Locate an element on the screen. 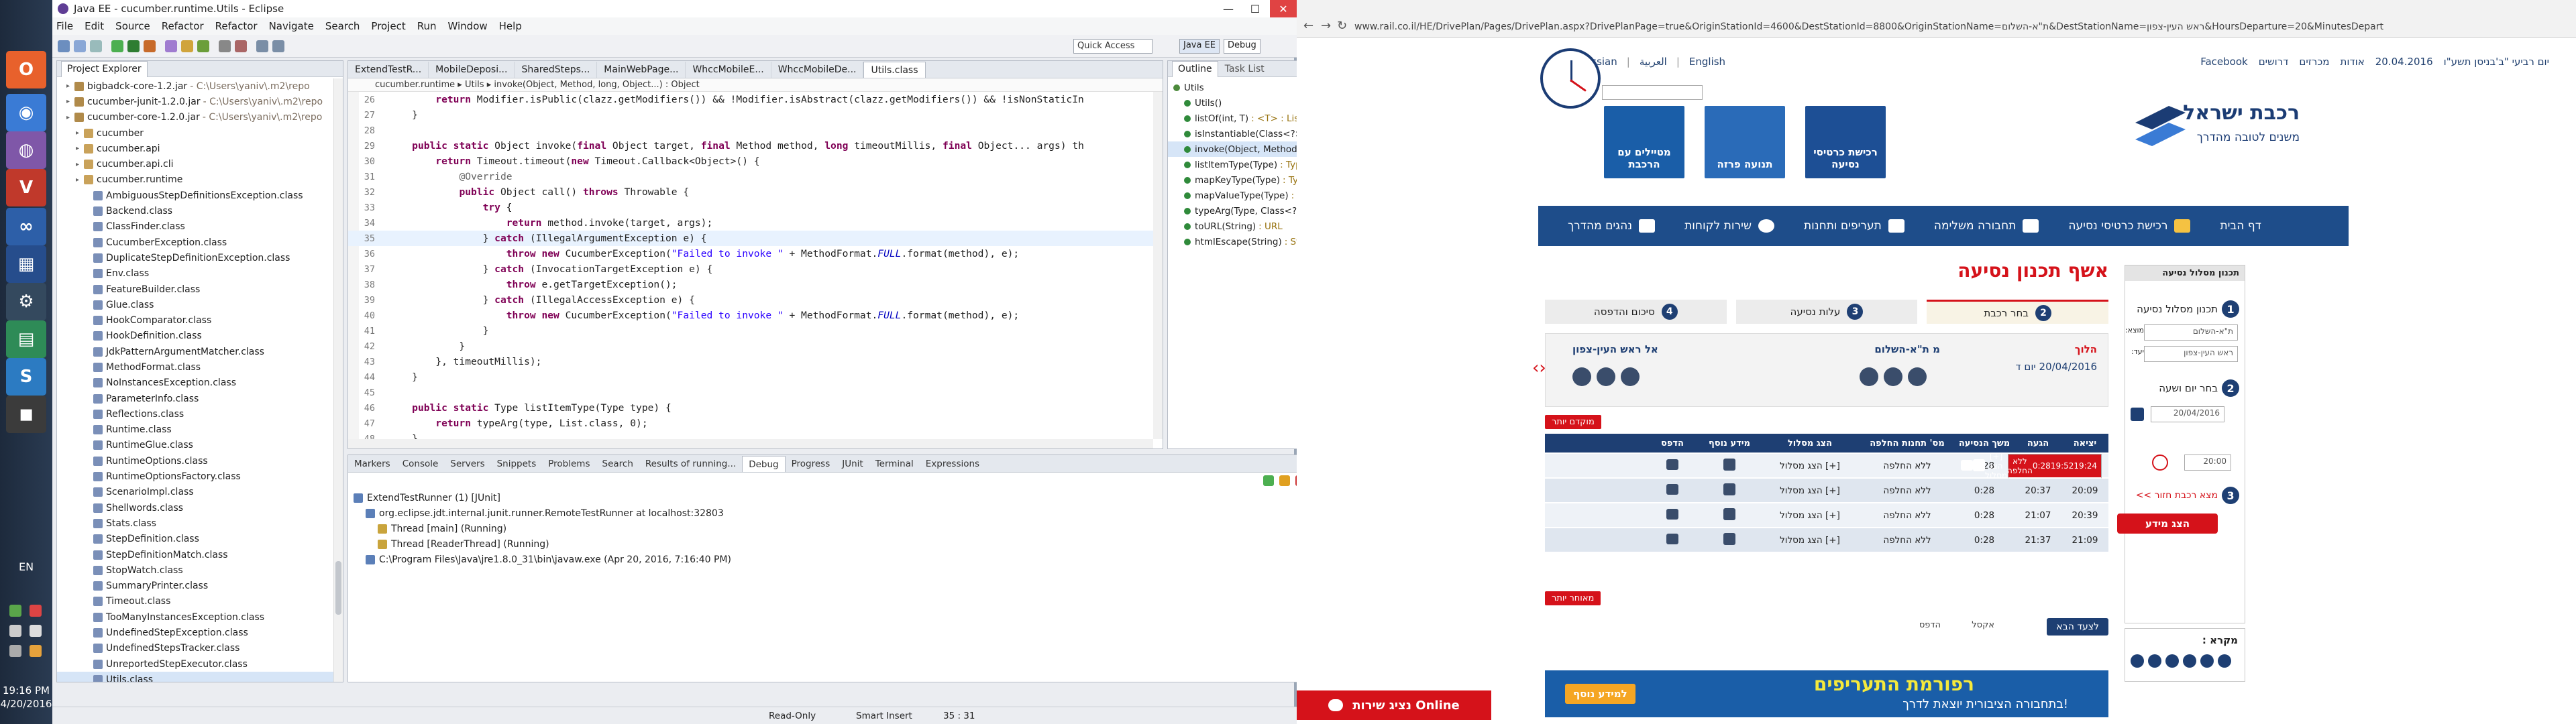  project-tree-scrollbar is located at coordinates (338, 380).